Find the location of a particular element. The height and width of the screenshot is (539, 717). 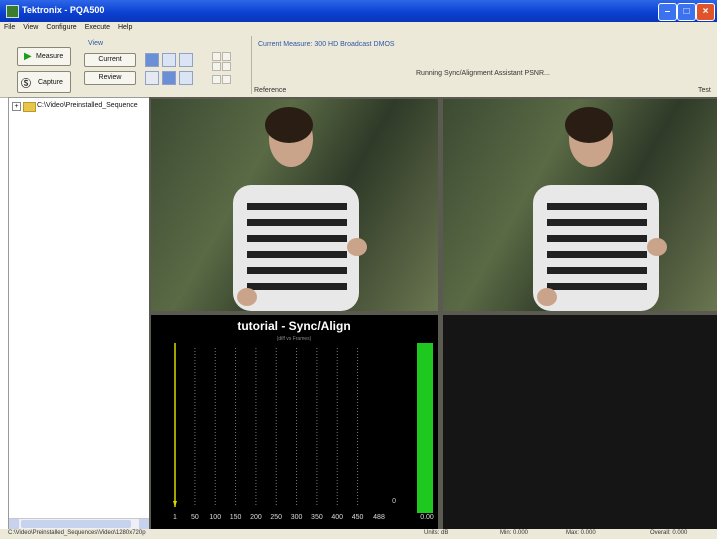

x-tick-label: 350 is located at coordinates (317, 517).